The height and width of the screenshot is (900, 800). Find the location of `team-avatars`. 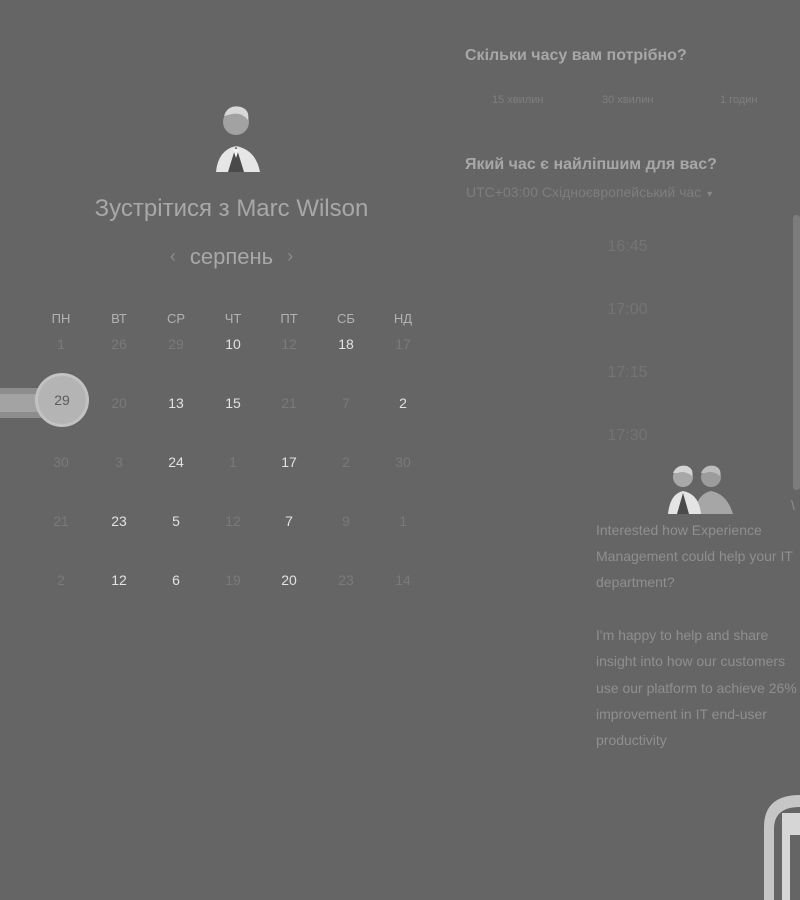

team-avatars is located at coordinates (700, 489).